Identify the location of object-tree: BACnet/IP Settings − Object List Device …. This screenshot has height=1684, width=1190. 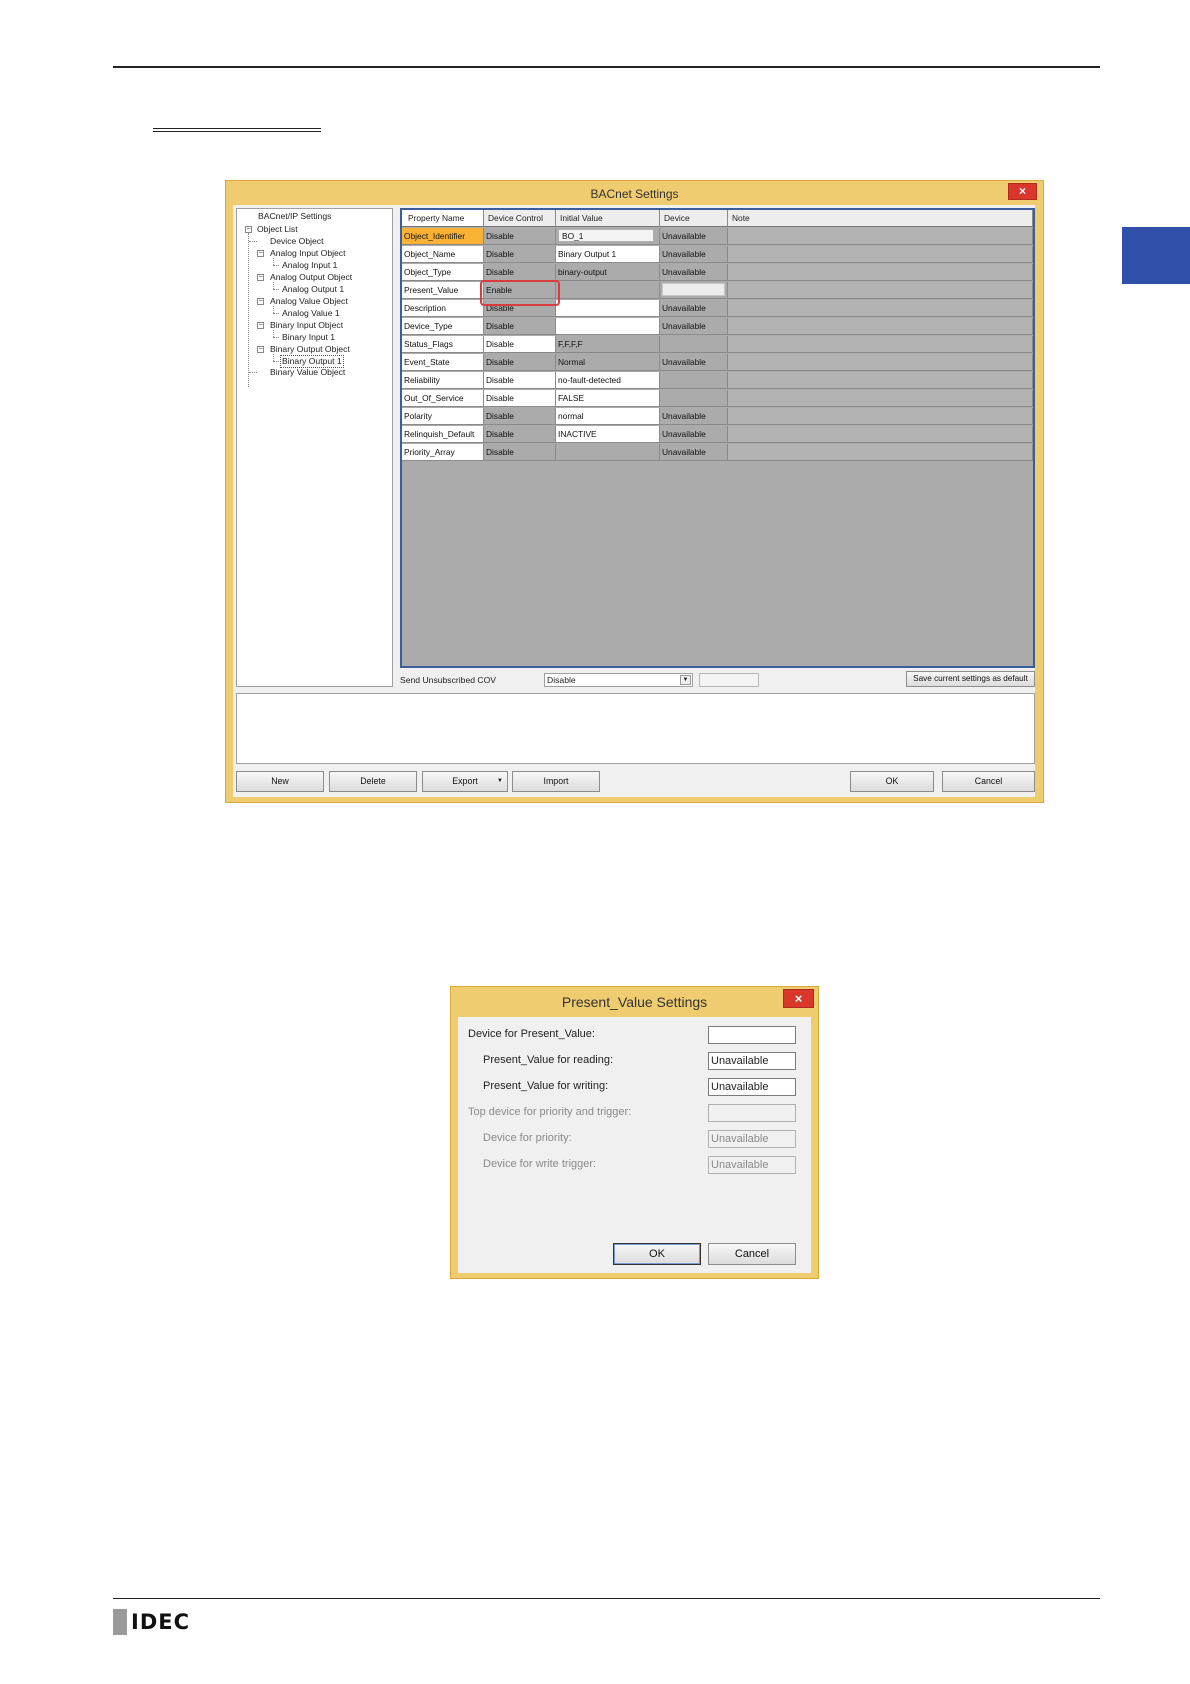
(314, 447).